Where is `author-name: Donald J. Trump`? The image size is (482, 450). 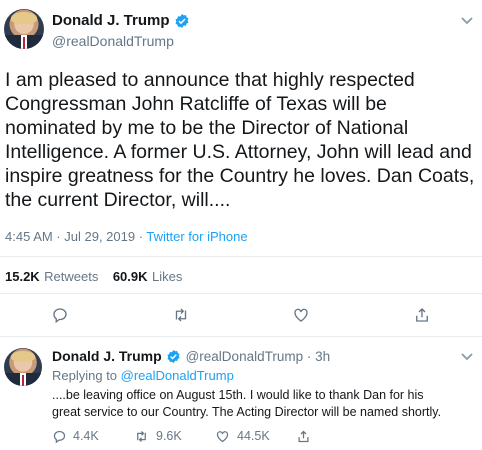
author-name: Donald J. Trump is located at coordinates (111, 20).